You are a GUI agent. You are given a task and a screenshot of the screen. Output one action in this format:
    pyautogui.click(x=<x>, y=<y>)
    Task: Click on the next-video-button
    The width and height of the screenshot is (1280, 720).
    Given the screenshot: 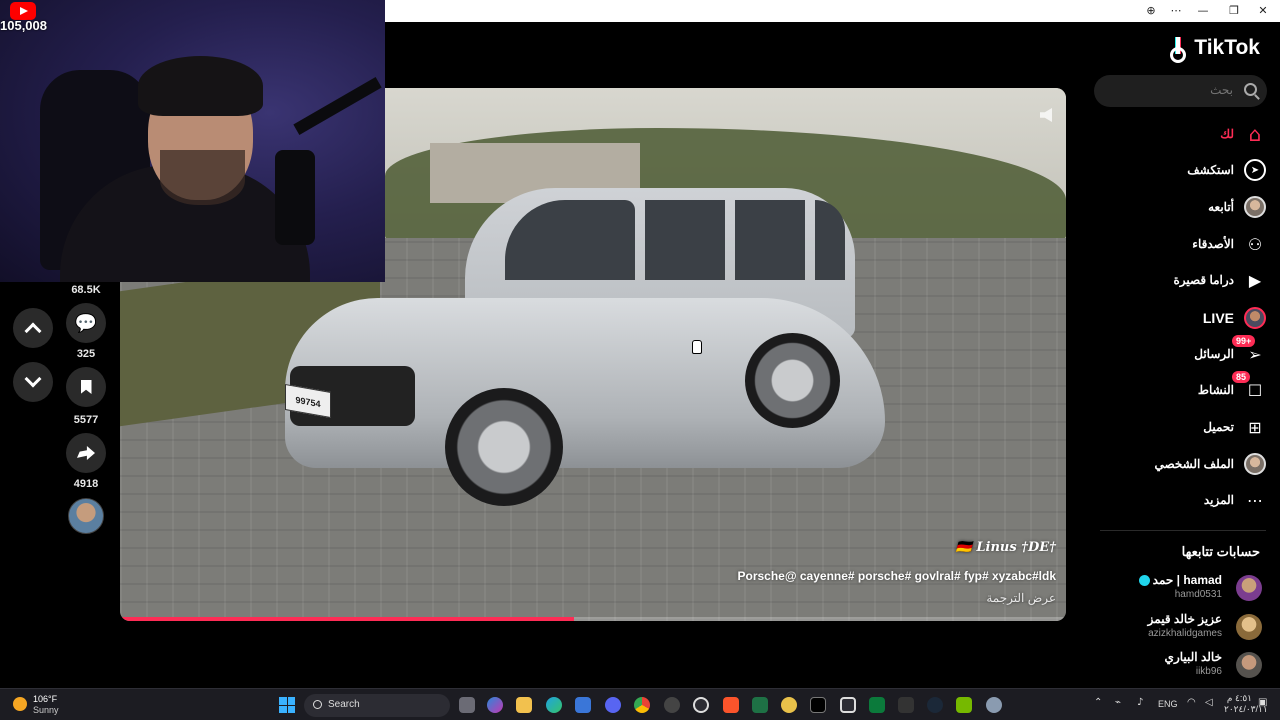 What is the action you would take?
    pyautogui.click(x=33, y=382)
    